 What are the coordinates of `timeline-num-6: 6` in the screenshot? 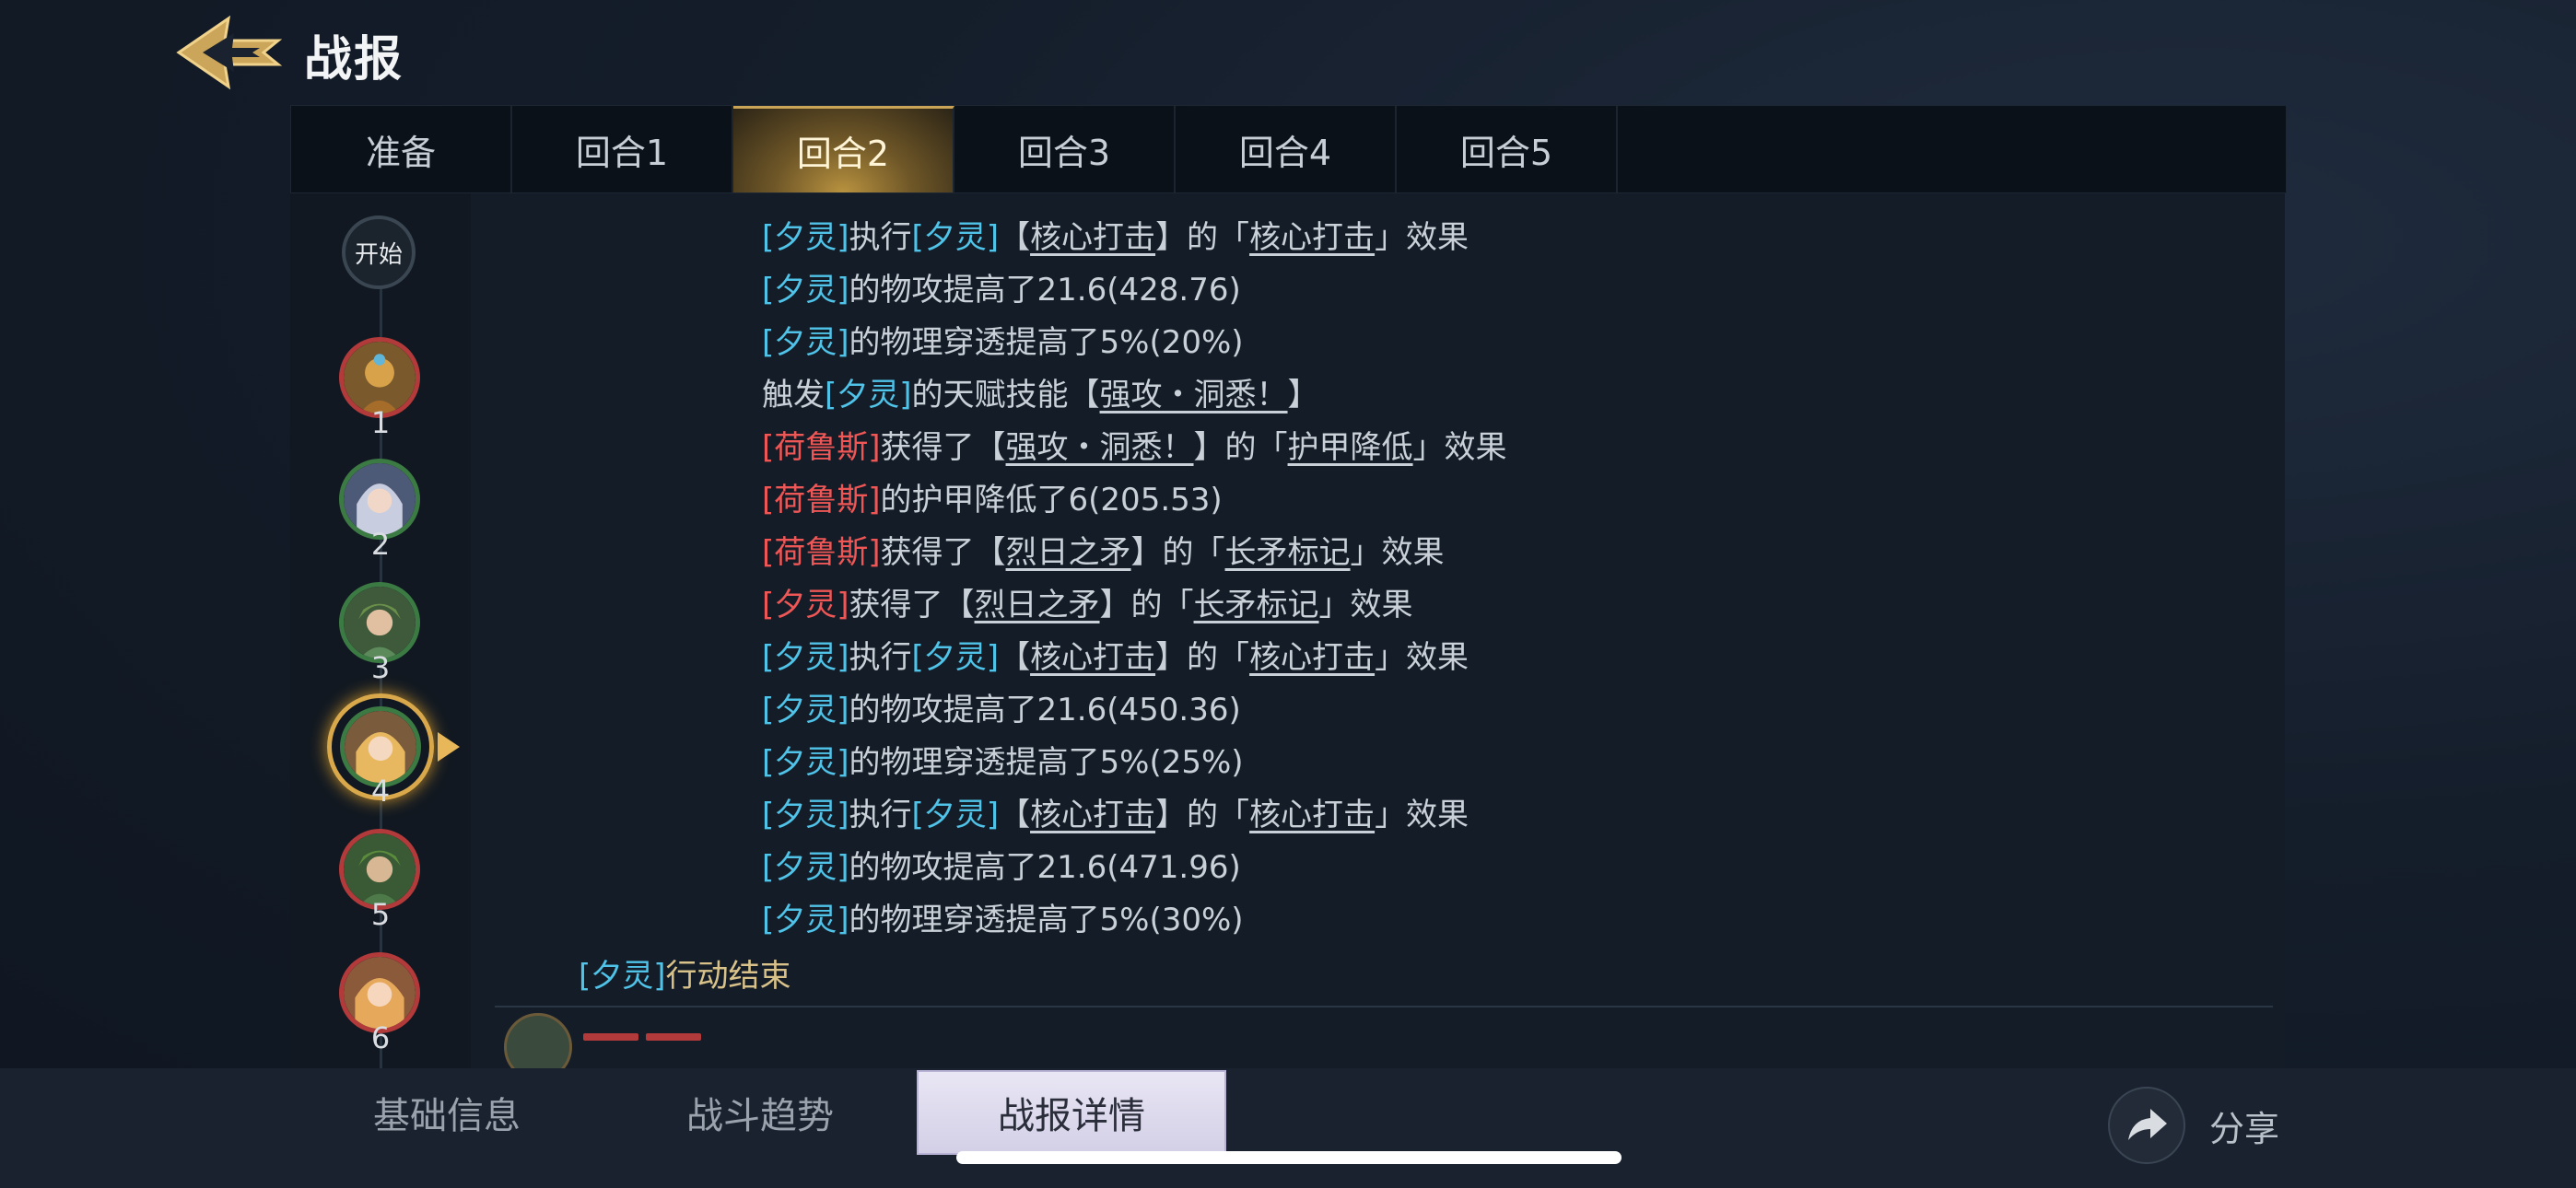 It's located at (380, 1037).